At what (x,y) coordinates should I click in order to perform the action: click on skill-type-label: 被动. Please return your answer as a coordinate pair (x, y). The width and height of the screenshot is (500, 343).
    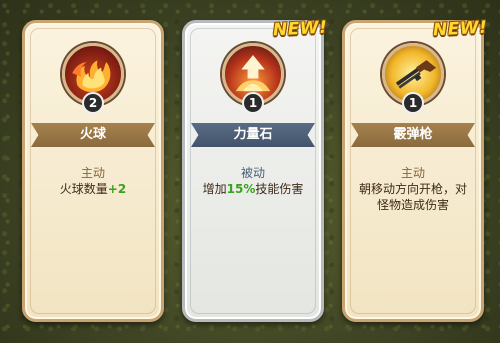
    Looking at the image, I should click on (252, 173).